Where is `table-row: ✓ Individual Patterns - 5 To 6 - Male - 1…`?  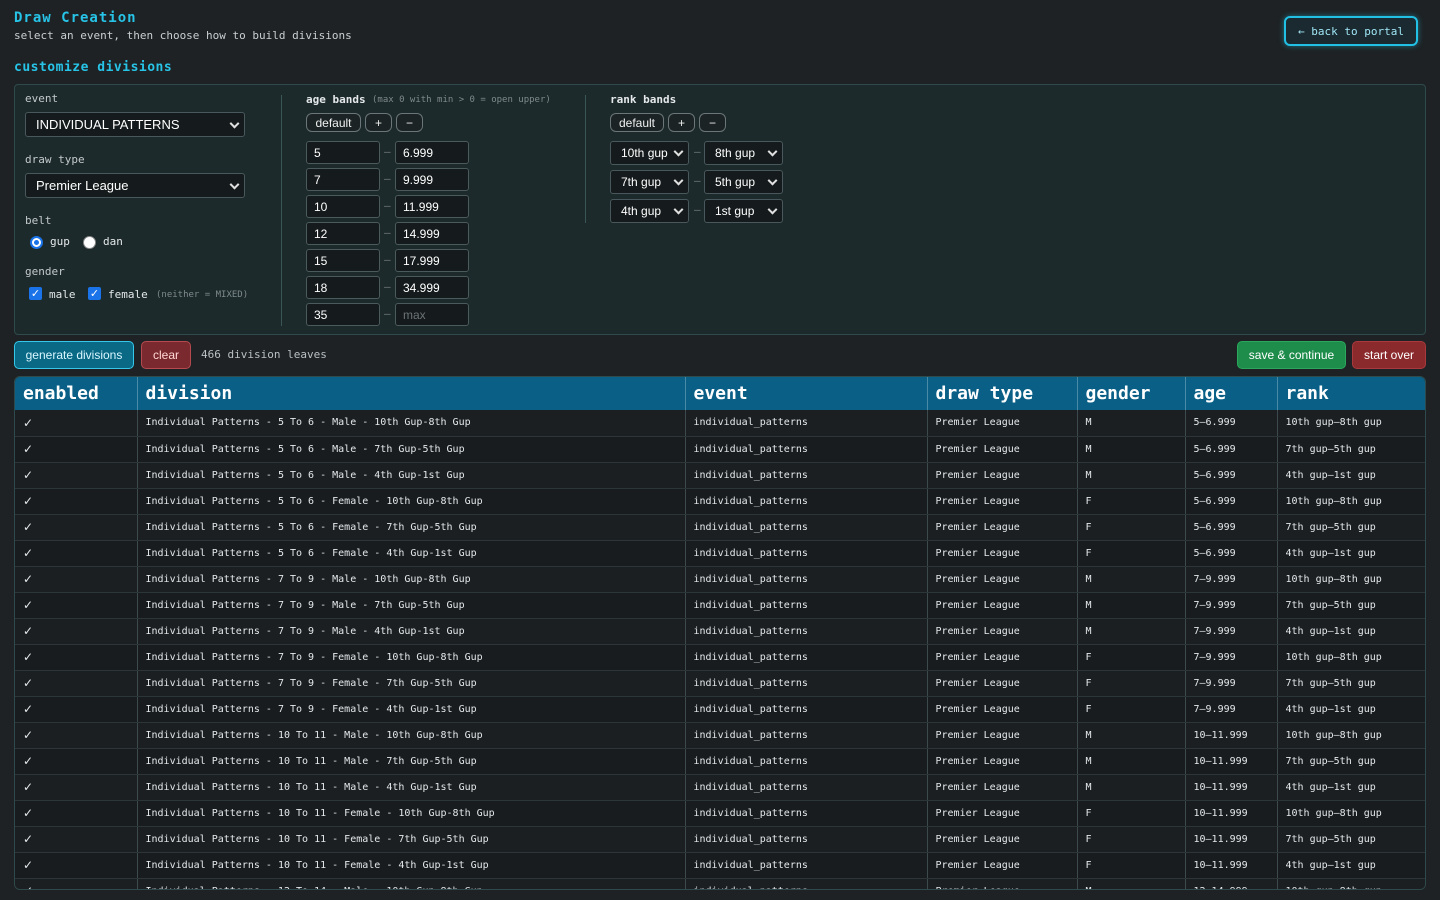 table-row: ✓ Individual Patterns - 5 To 6 - Male - 1… is located at coordinates (720, 423).